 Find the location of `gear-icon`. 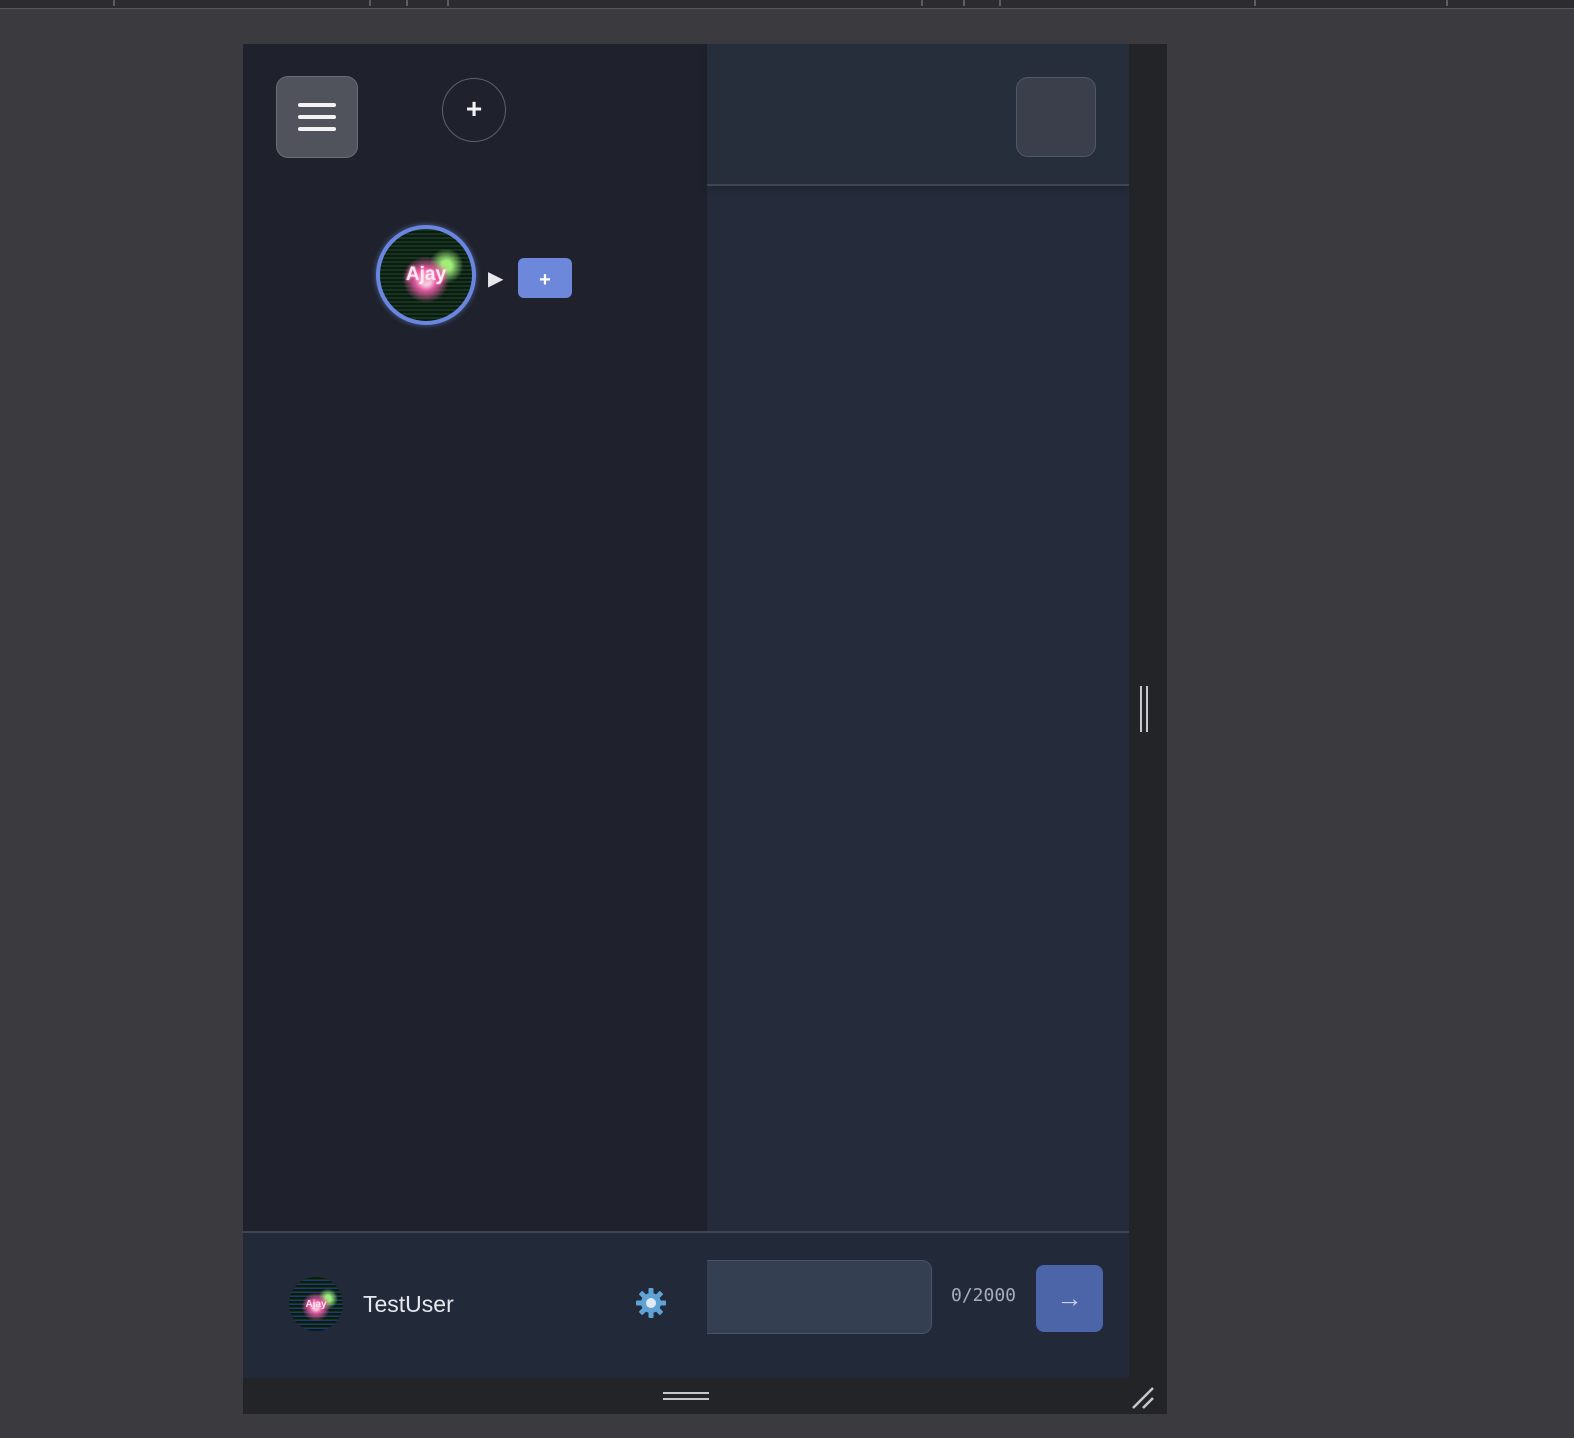

gear-icon is located at coordinates (651, 1303).